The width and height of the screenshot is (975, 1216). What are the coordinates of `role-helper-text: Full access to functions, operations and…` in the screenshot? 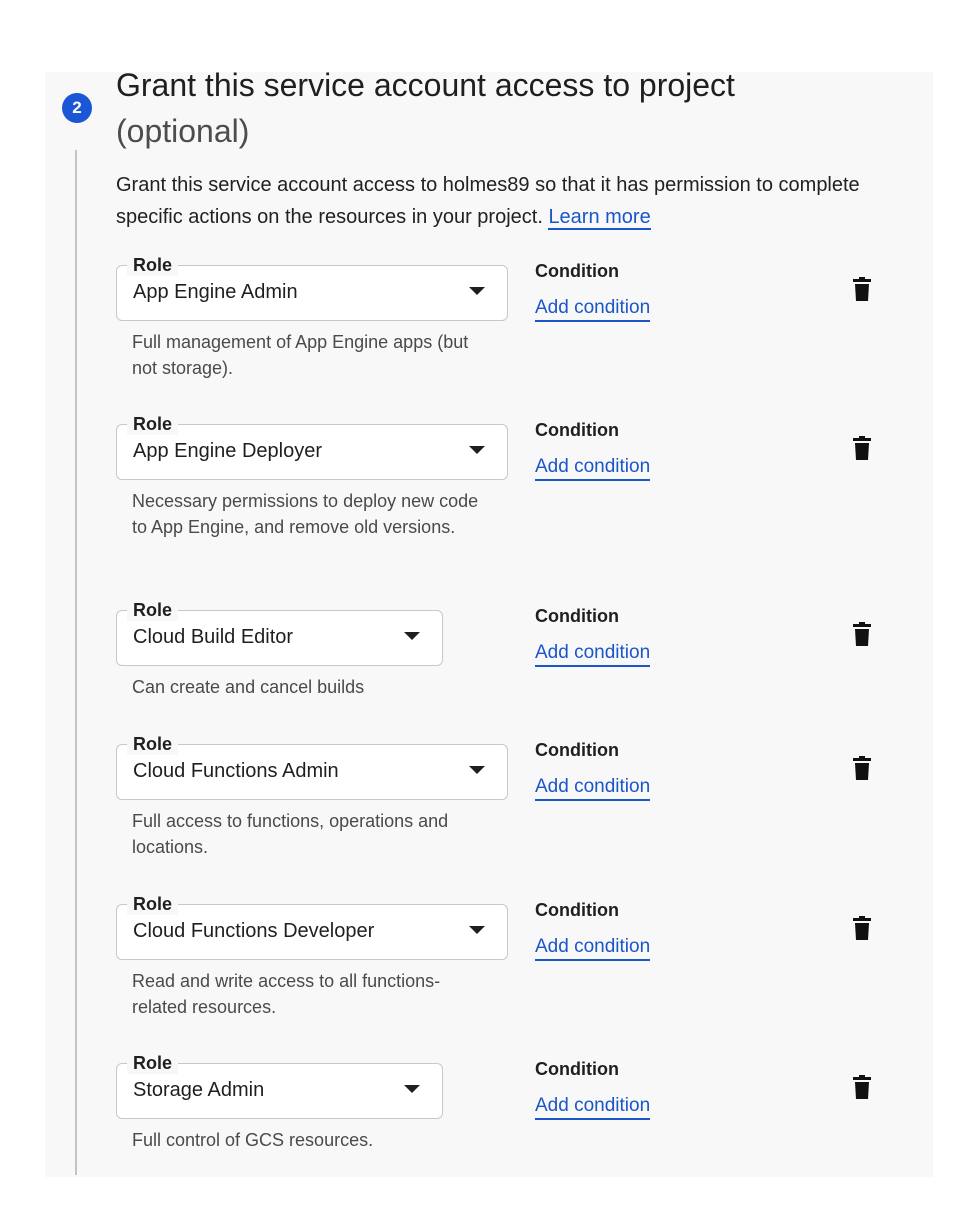 It's located at (290, 834).